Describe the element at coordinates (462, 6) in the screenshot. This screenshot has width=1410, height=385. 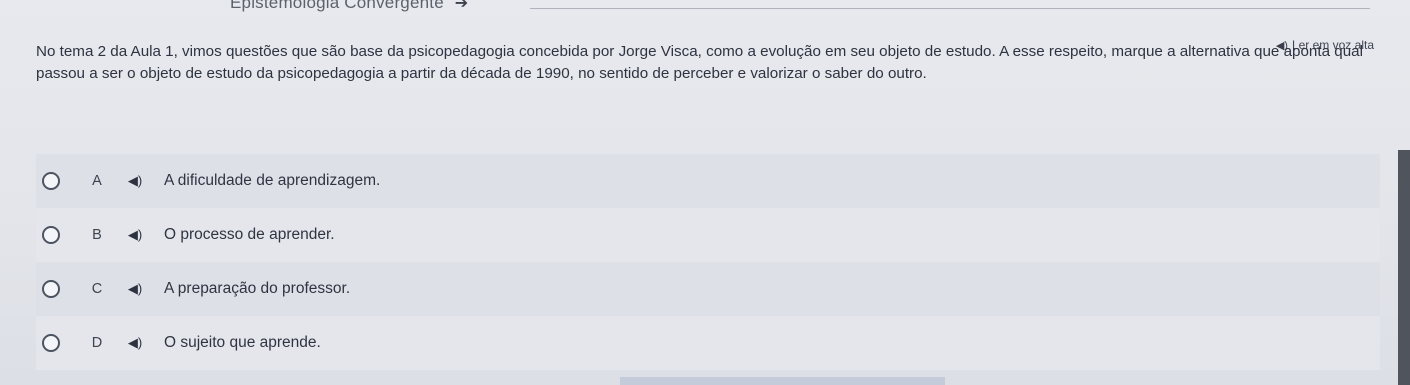
I see `next-arrow-icon: ➔` at that location.